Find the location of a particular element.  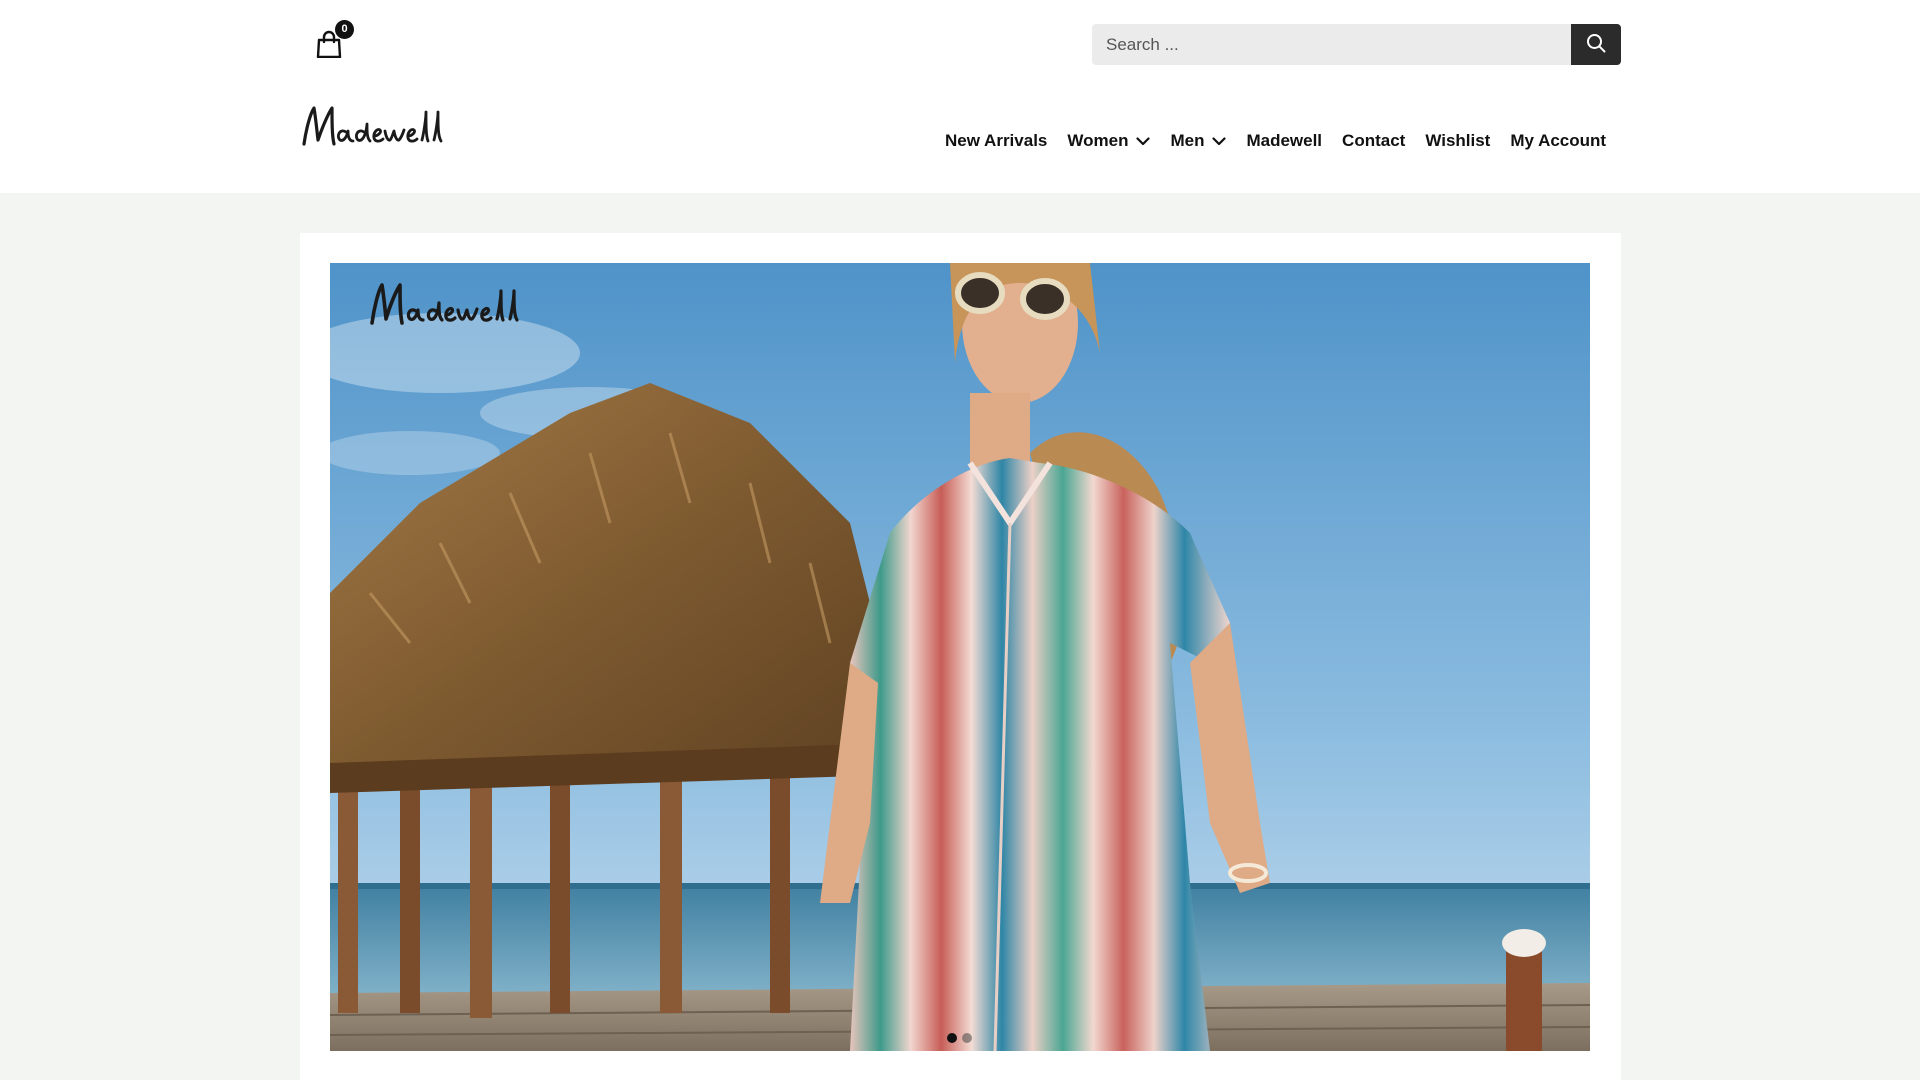

nav-new-arrivals: New Arrivals is located at coordinates (996, 141).